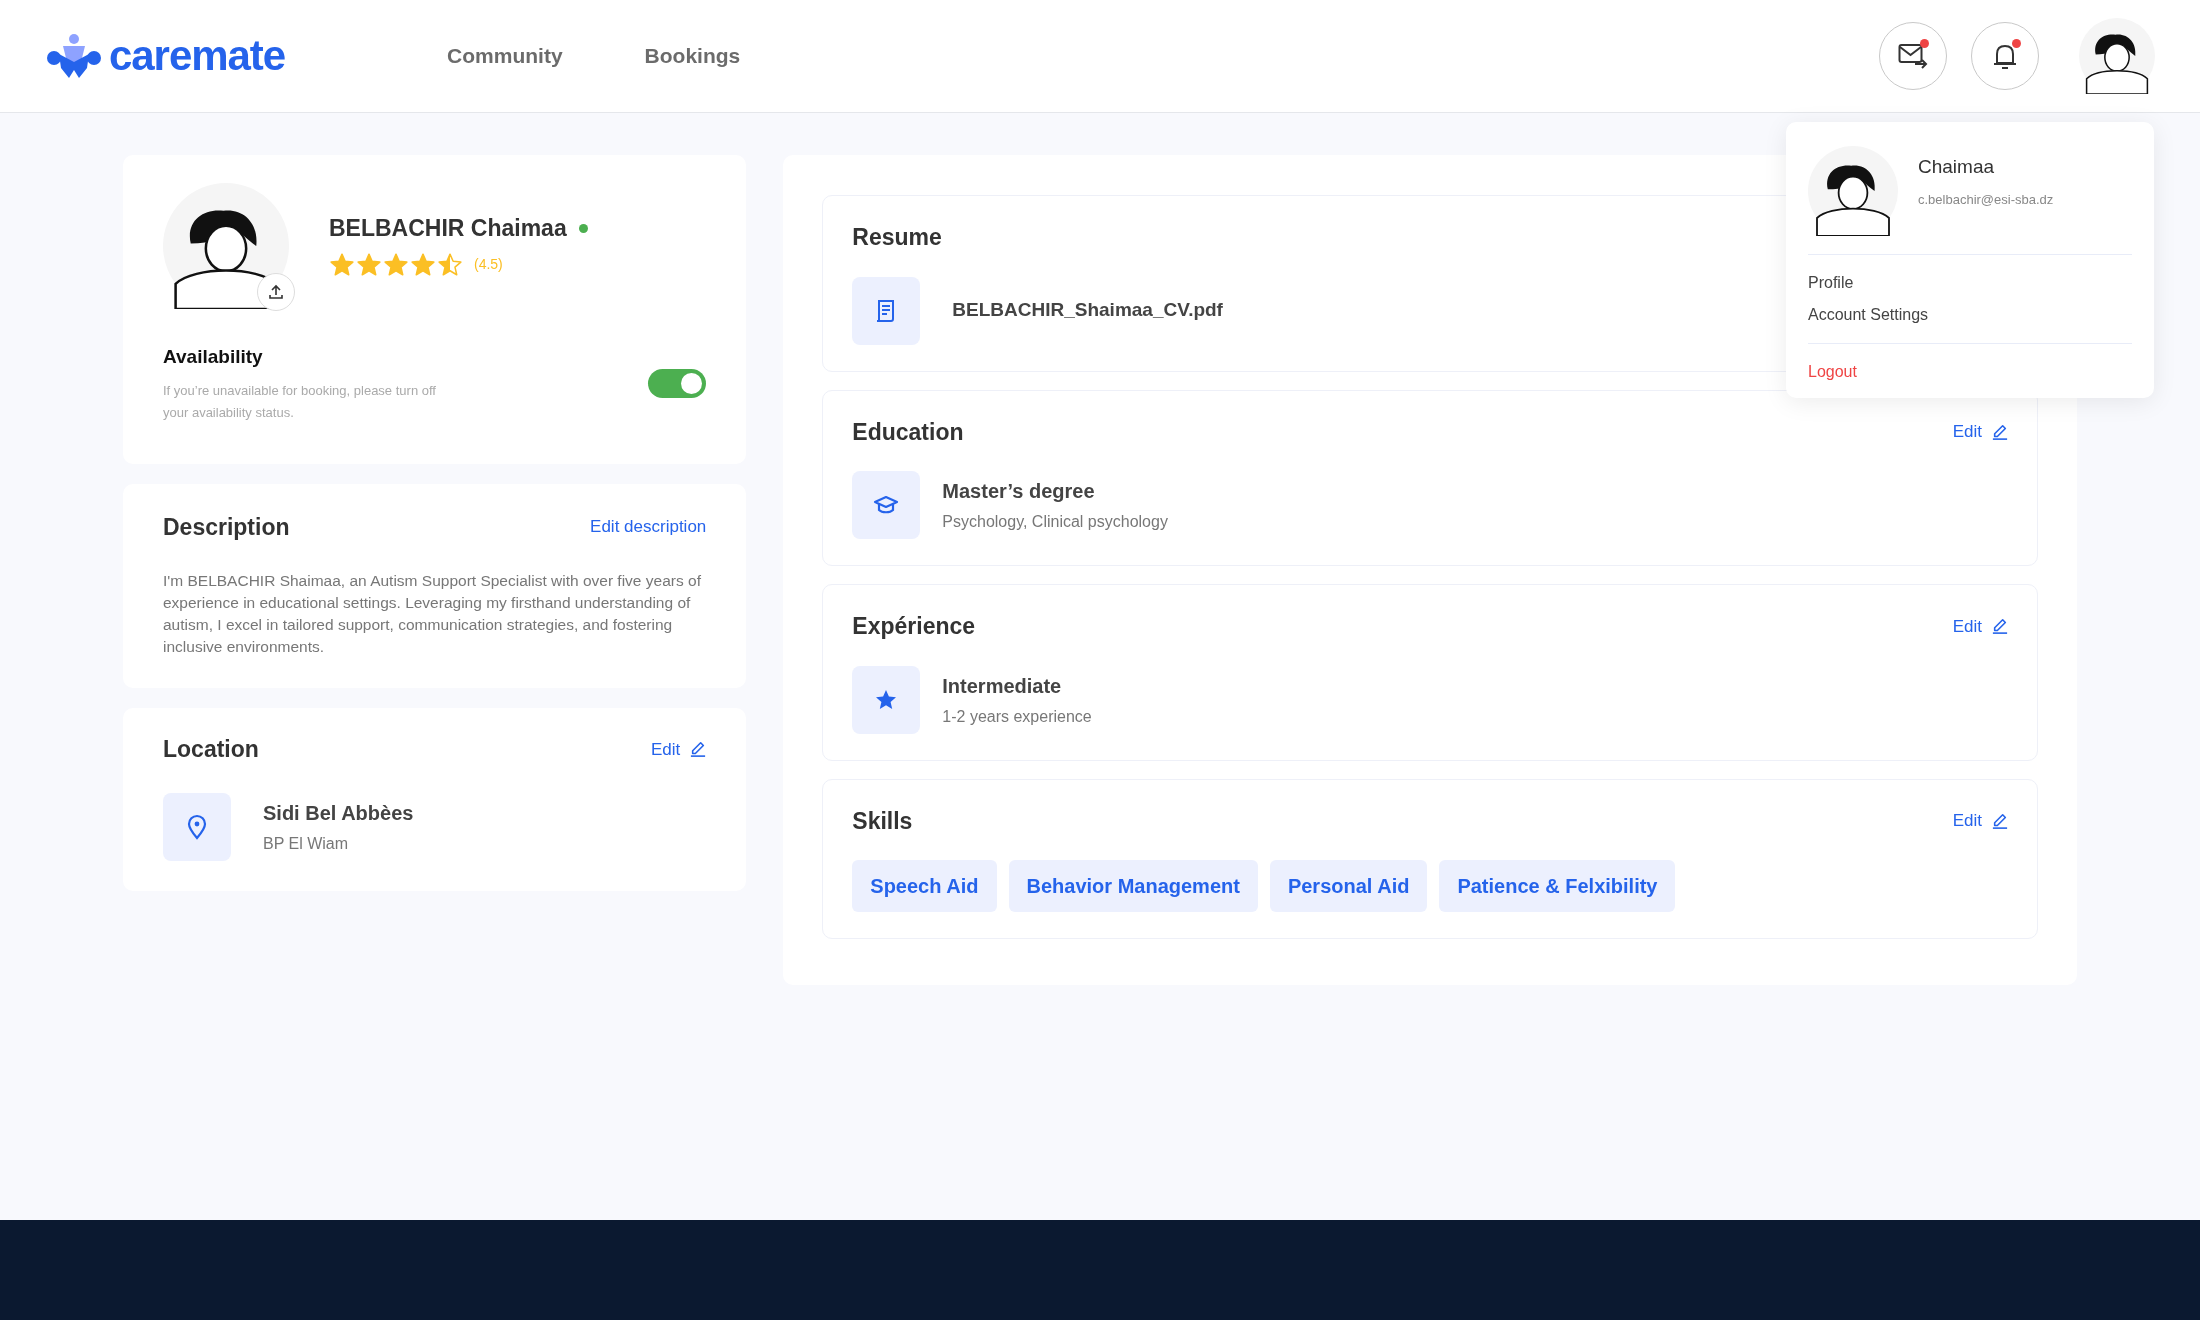 Image resolution: width=2200 pixels, height=1320 pixels. Describe the element at coordinates (488, 264) in the screenshot. I see `rating-value: (4.5)` at that location.